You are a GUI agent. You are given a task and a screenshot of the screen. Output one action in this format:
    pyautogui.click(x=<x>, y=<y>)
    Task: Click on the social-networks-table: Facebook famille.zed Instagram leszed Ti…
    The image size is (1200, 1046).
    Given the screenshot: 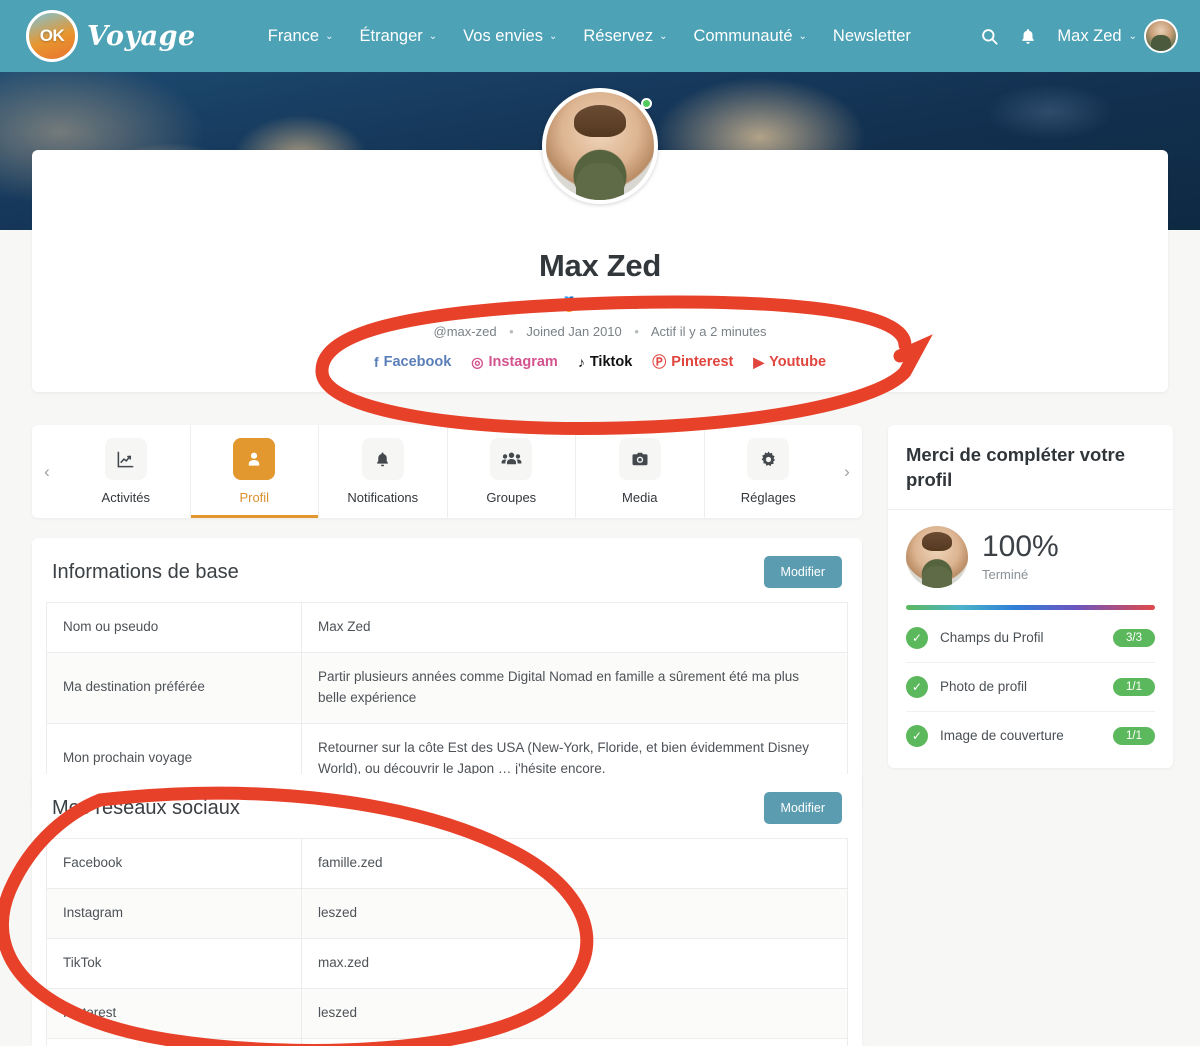 What is the action you would take?
    pyautogui.click(x=447, y=942)
    